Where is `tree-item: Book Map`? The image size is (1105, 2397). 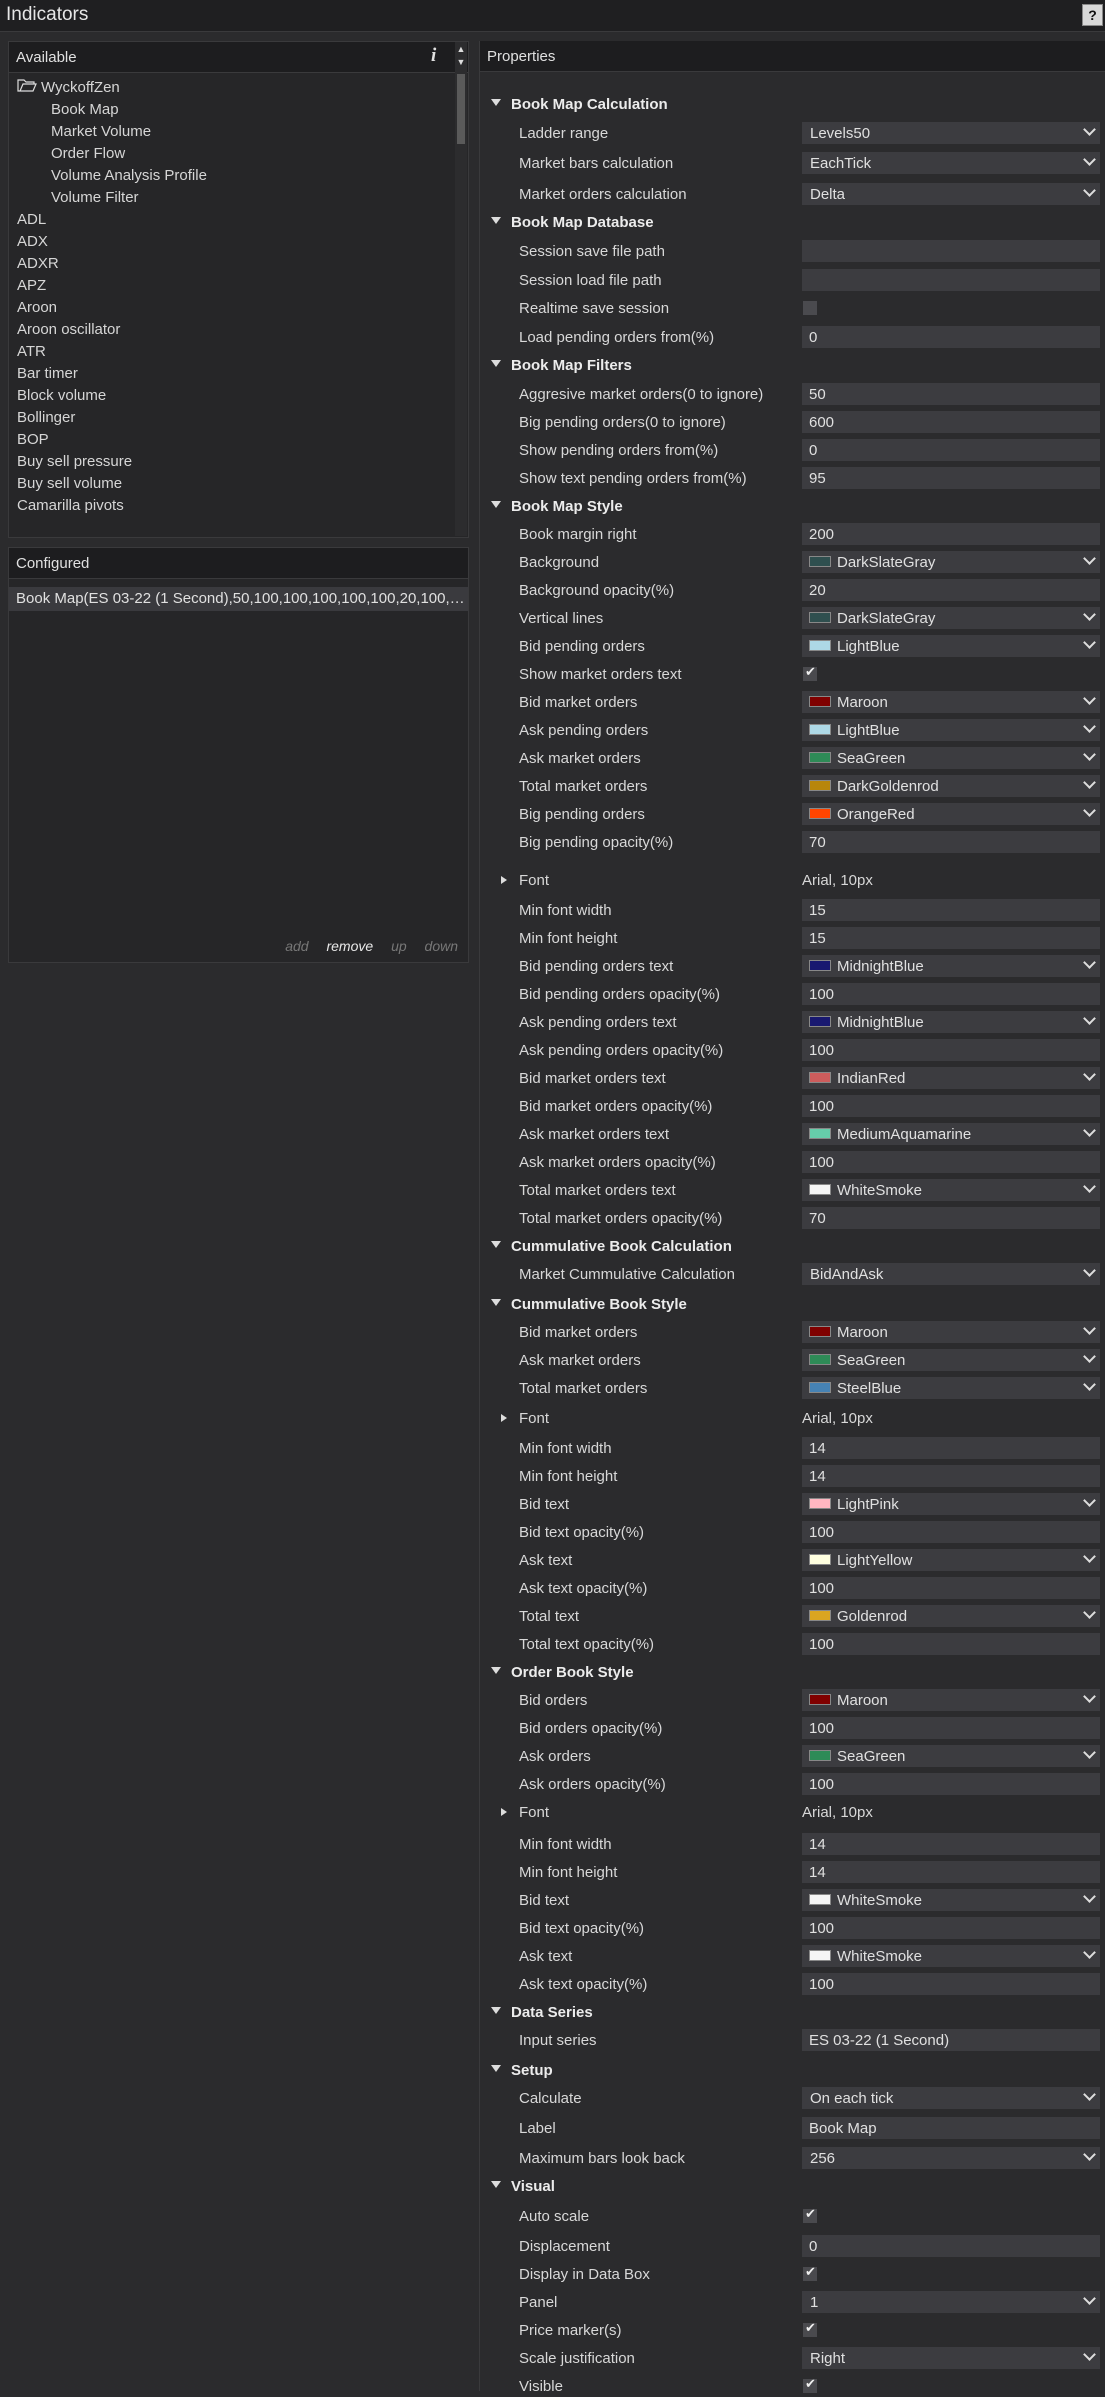 tree-item: Book Map is located at coordinates (231, 110).